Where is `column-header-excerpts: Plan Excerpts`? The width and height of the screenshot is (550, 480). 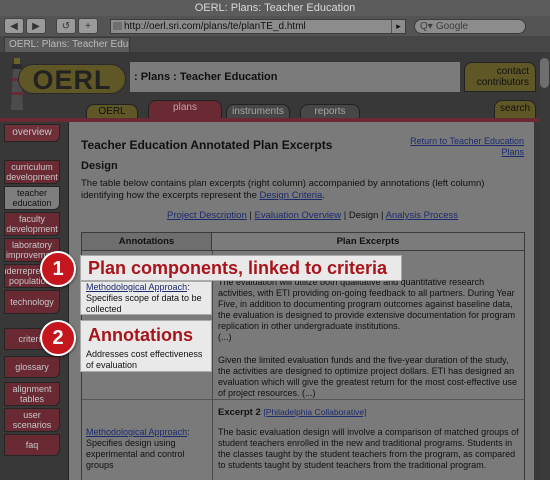 column-header-excerpts: Plan Excerpts is located at coordinates (368, 242).